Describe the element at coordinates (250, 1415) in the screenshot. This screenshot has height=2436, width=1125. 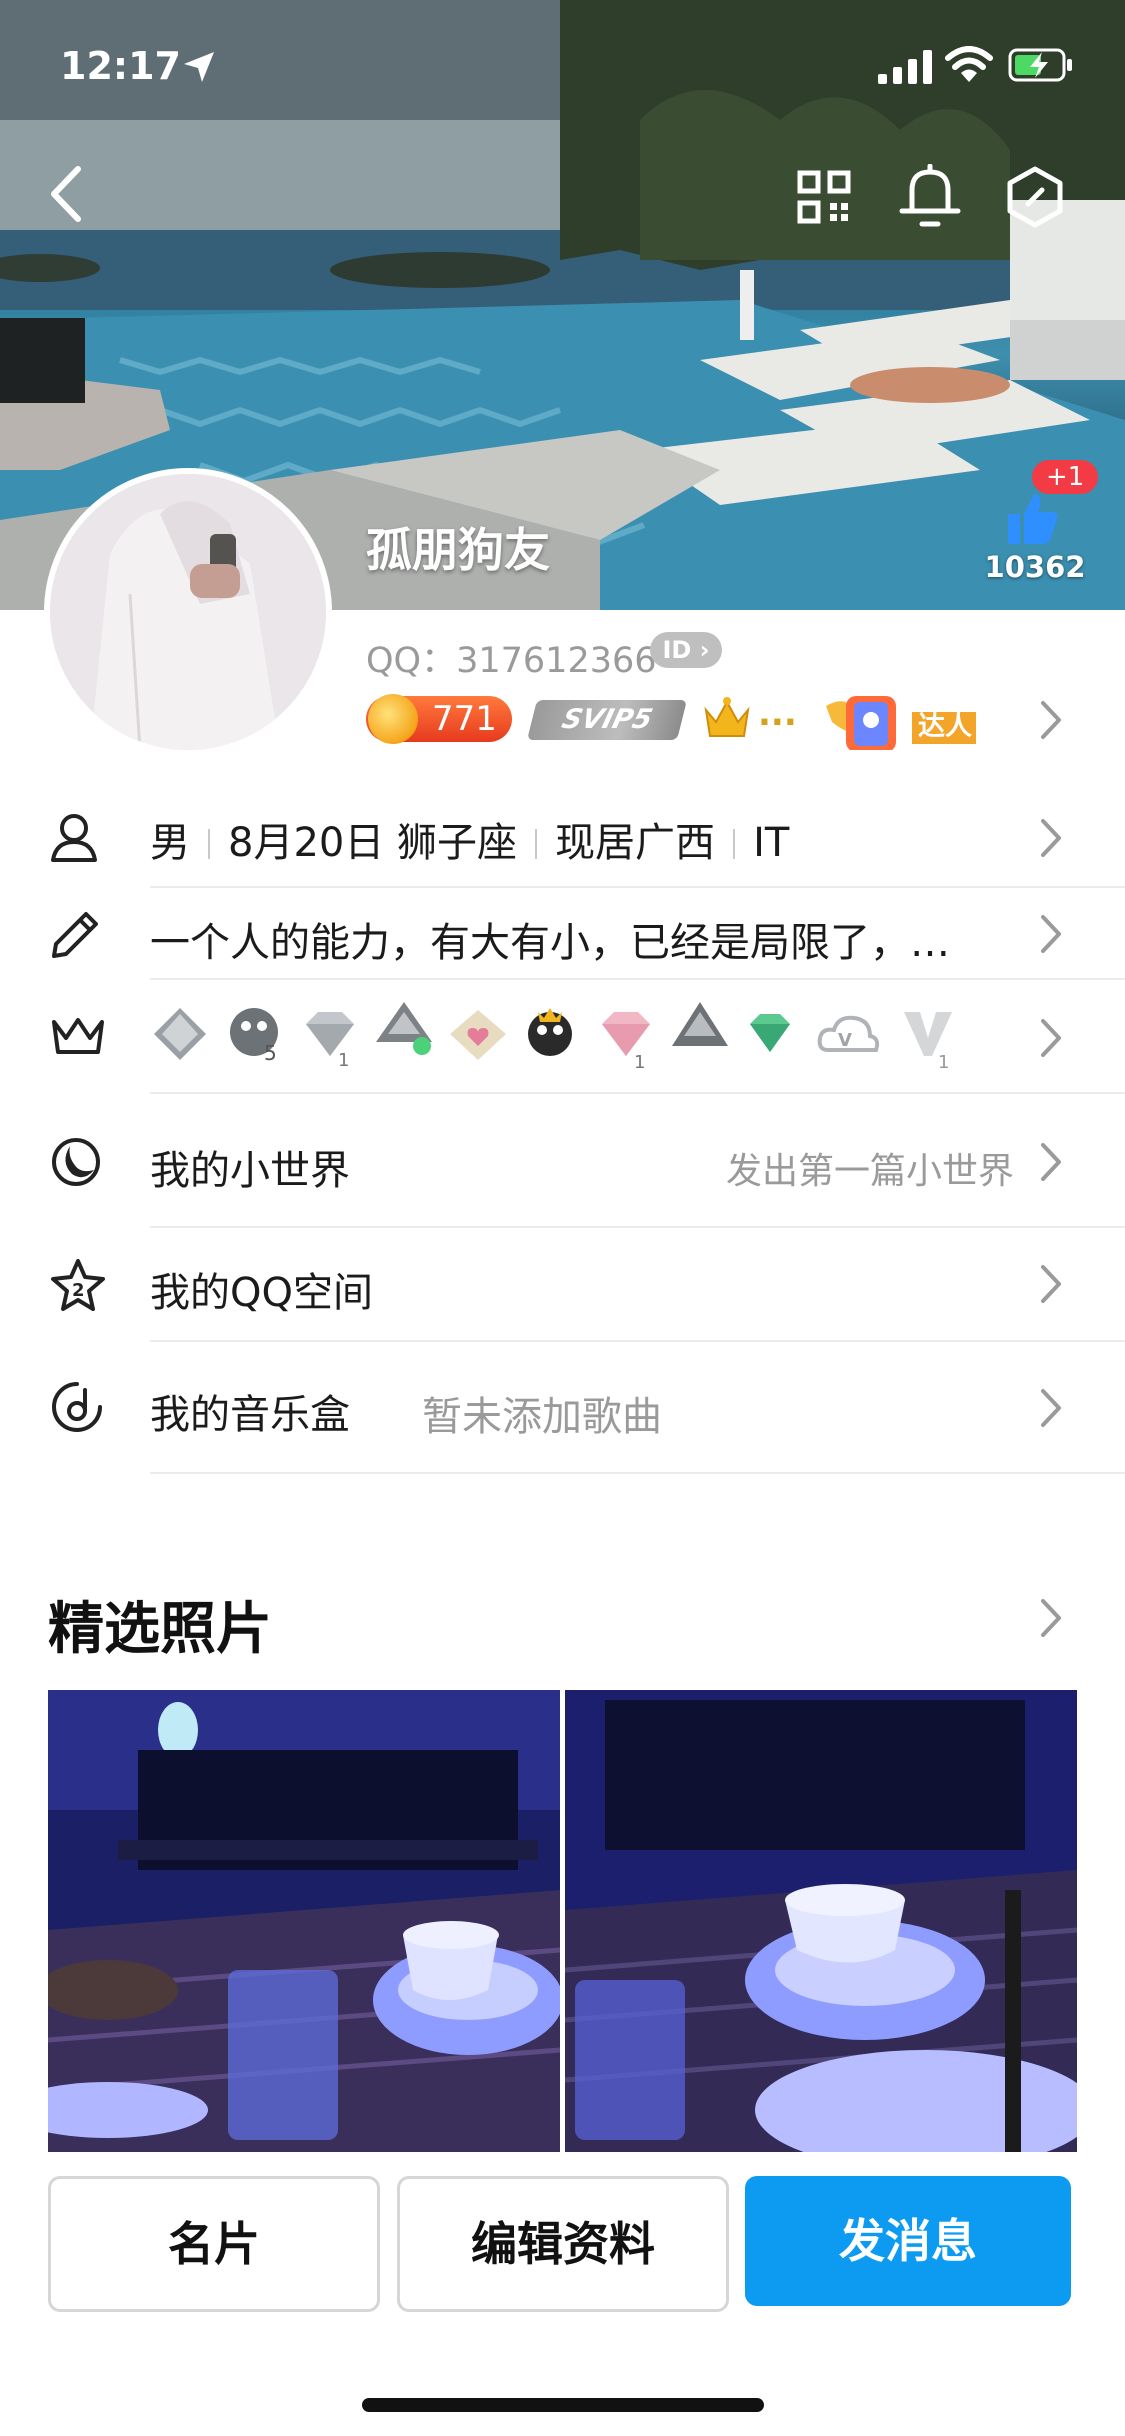
I see `music-label: 我的音乐盒` at that location.